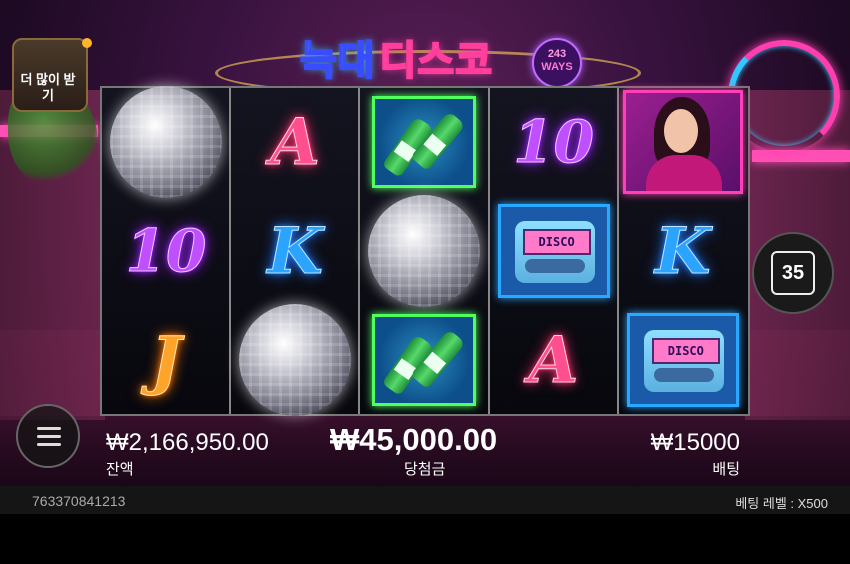 The height and width of the screenshot is (564, 850). I want to click on disco-lady-icon, so click(682, 142).